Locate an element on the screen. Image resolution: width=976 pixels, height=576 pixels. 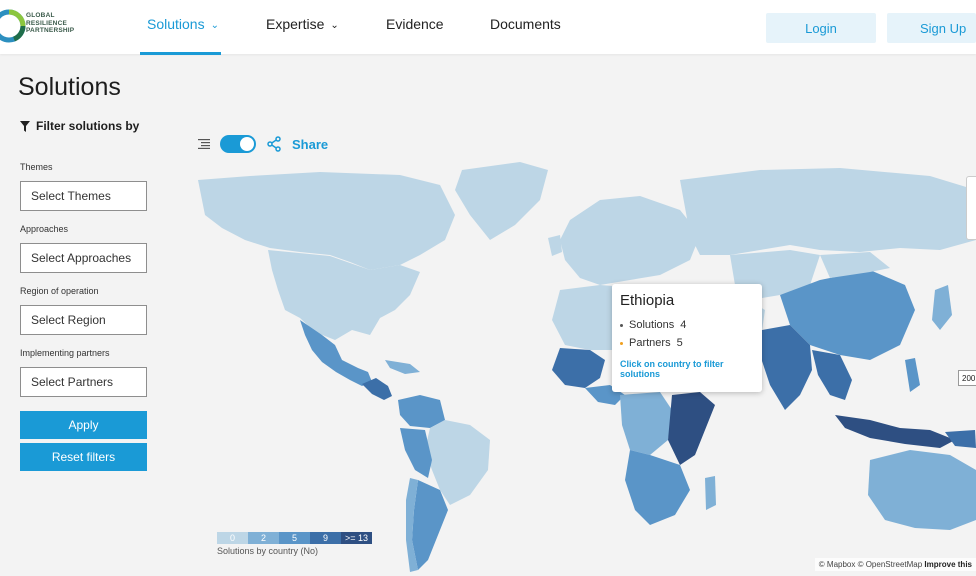
logo-wordmark: GLOBAL RESILIENCE PARTNERSHIP is located at coordinates (50, 23).